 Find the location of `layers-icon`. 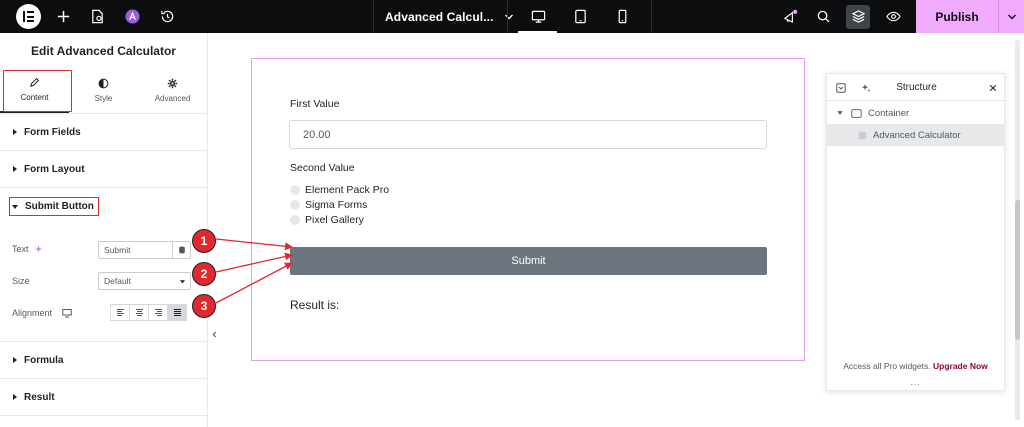

layers-icon is located at coordinates (858, 16).